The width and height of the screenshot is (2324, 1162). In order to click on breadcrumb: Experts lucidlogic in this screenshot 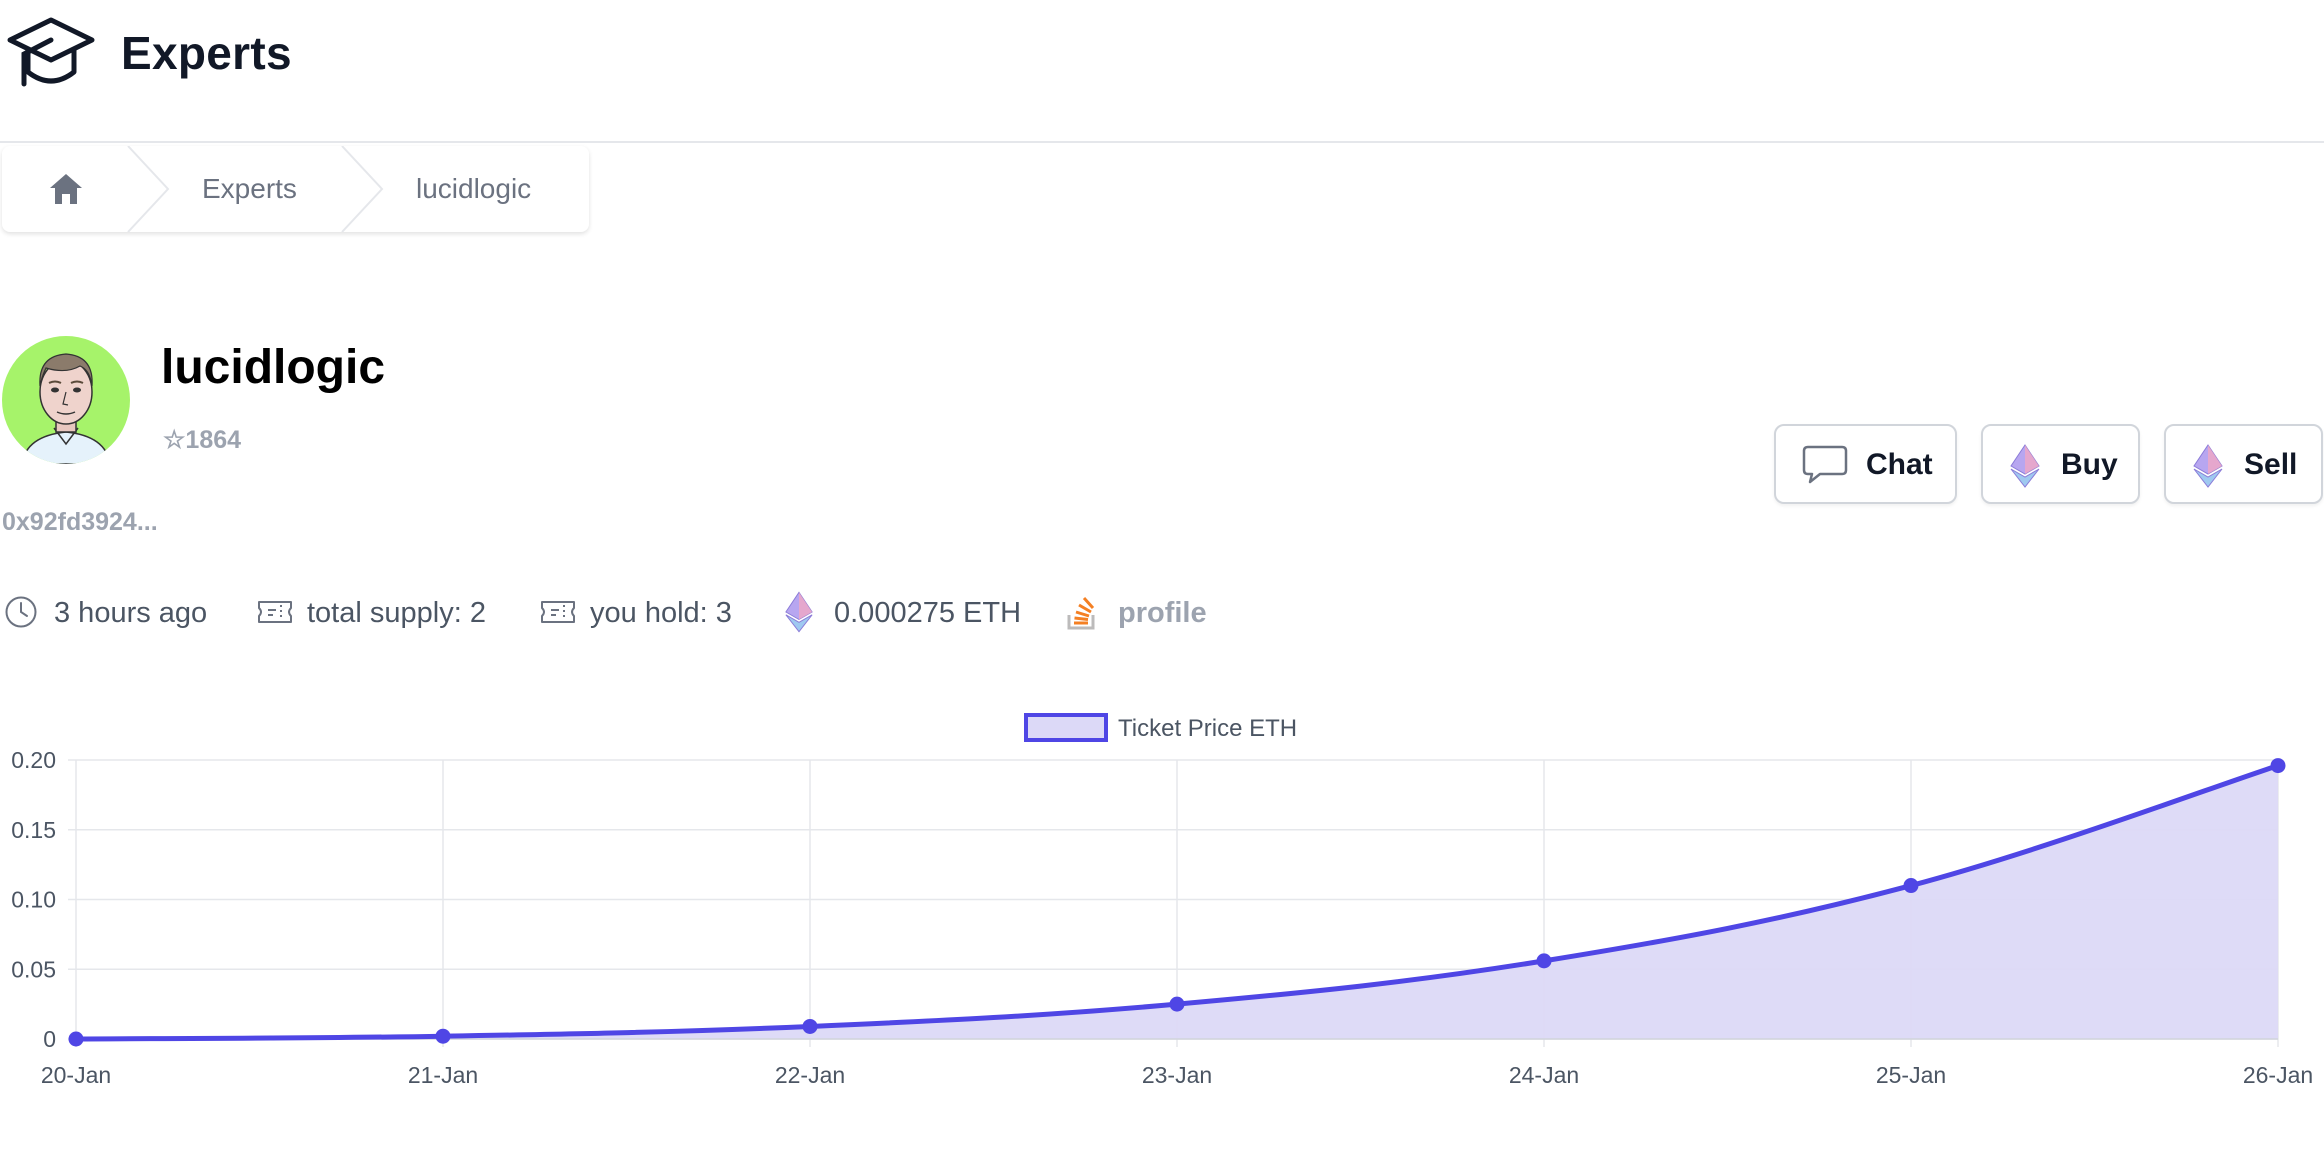, I will do `click(295, 189)`.